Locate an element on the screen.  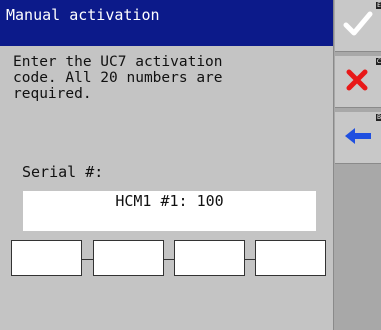
activation-code-row is located at coordinates (168, 258).